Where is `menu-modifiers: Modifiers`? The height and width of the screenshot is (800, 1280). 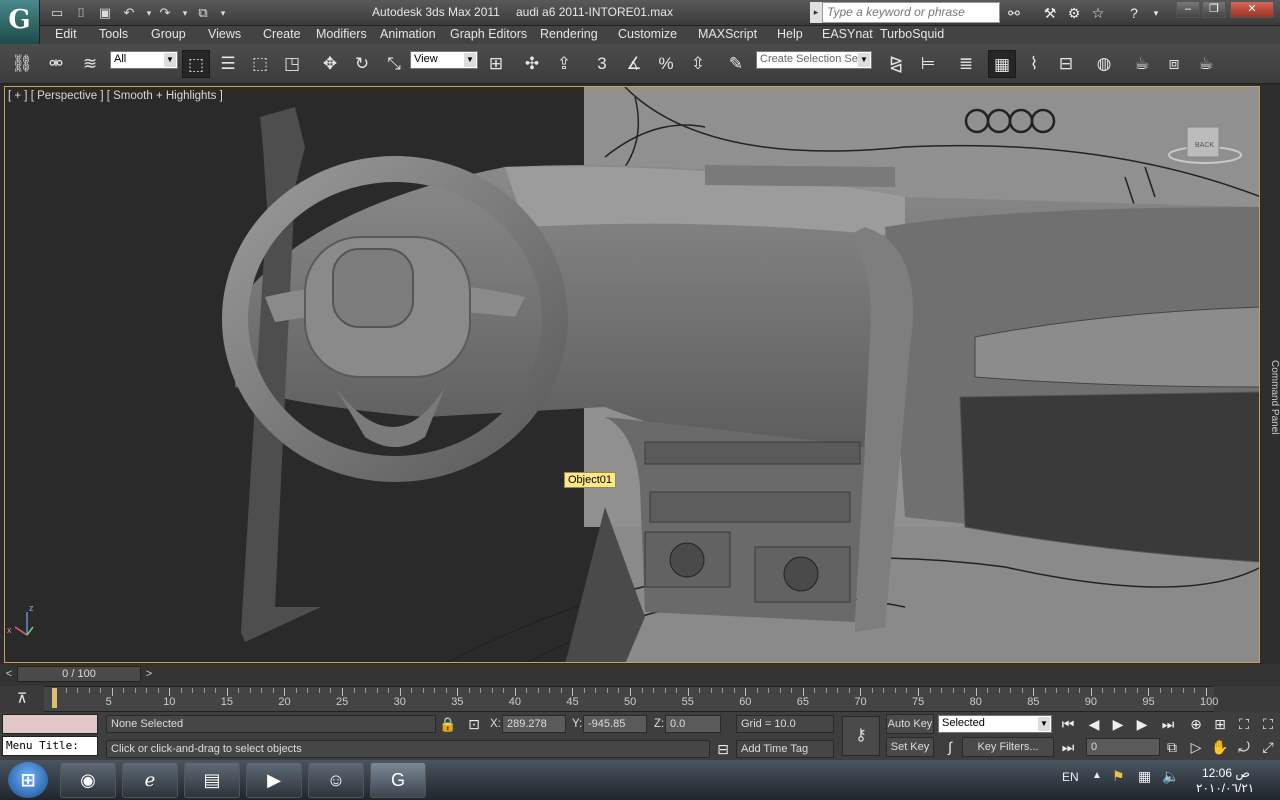 menu-modifiers: Modifiers is located at coordinates (341, 34).